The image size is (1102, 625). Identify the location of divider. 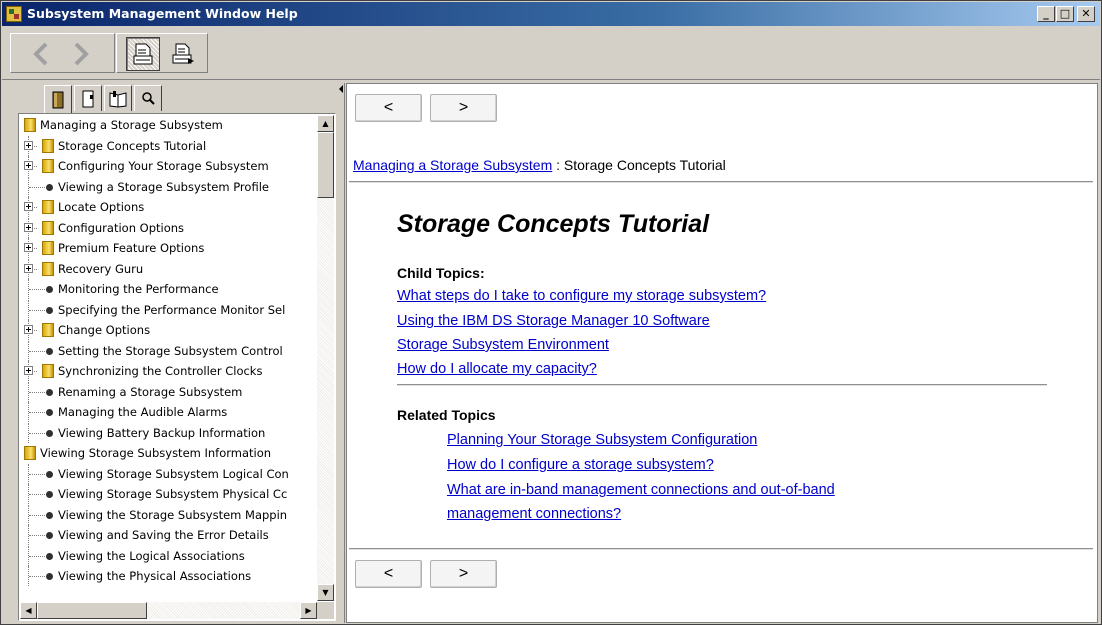
(721, 549).